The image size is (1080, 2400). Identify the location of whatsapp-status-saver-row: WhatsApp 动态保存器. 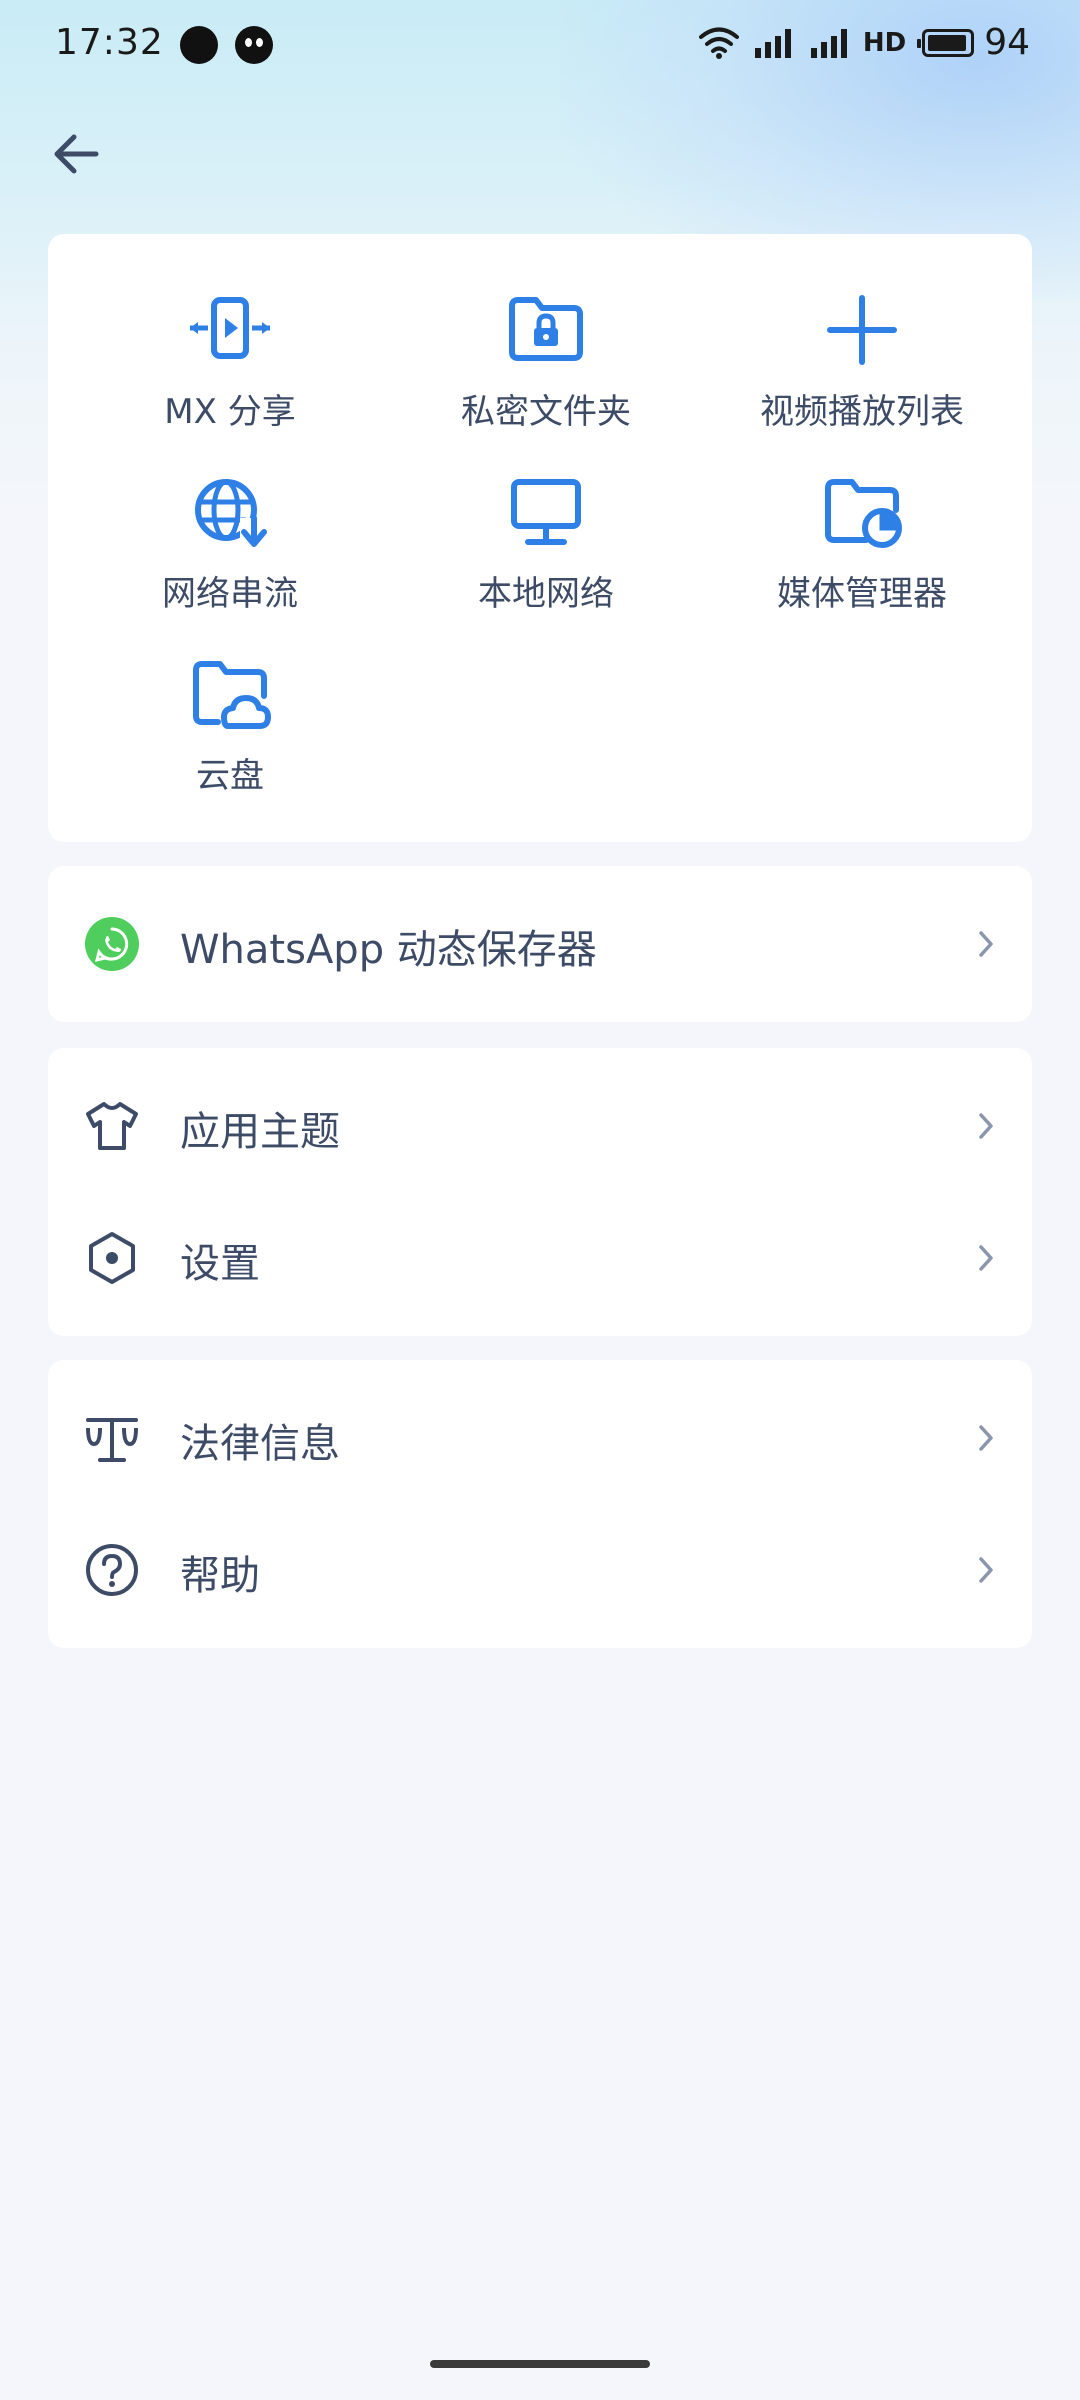
(540, 944).